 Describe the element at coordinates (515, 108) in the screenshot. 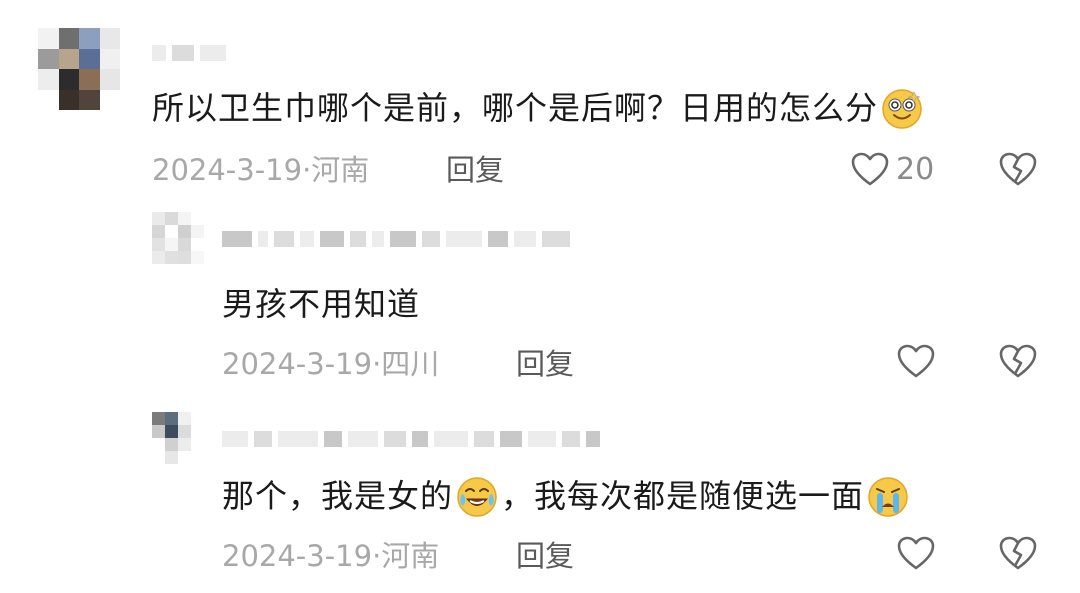

I see `comment-text-content: 所以卫生巾哪个是前，哪个是后啊？日用的怎么分` at that location.